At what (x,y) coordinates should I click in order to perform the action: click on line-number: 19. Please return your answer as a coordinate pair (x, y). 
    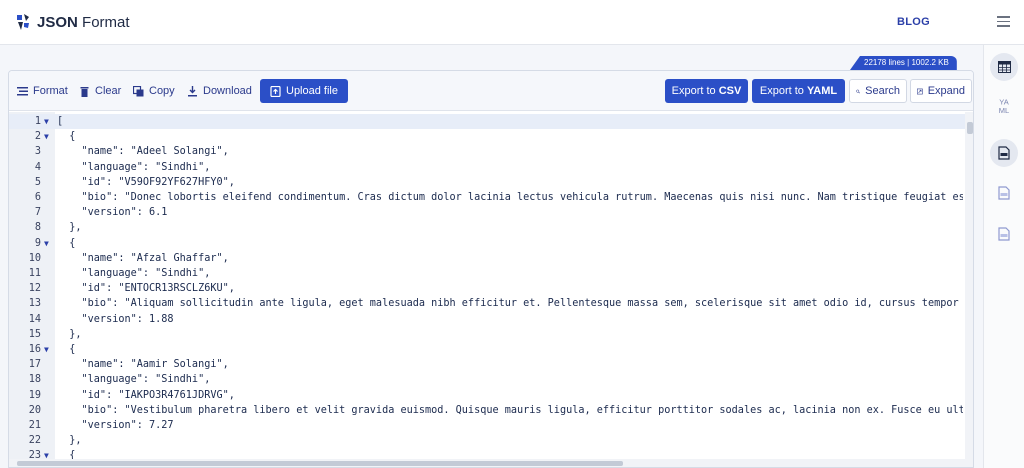
    Looking at the image, I should click on (34, 395).